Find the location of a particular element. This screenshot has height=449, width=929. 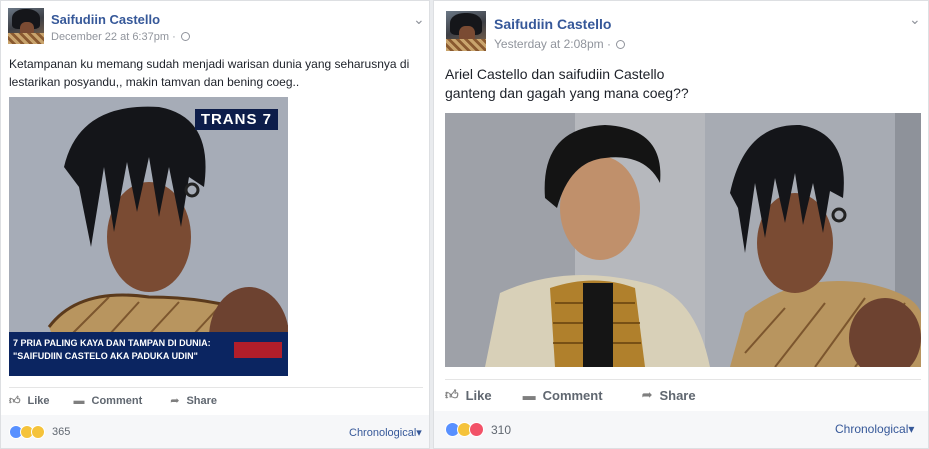

timestamp: December 22 at 6:37pm is located at coordinates (110, 37).